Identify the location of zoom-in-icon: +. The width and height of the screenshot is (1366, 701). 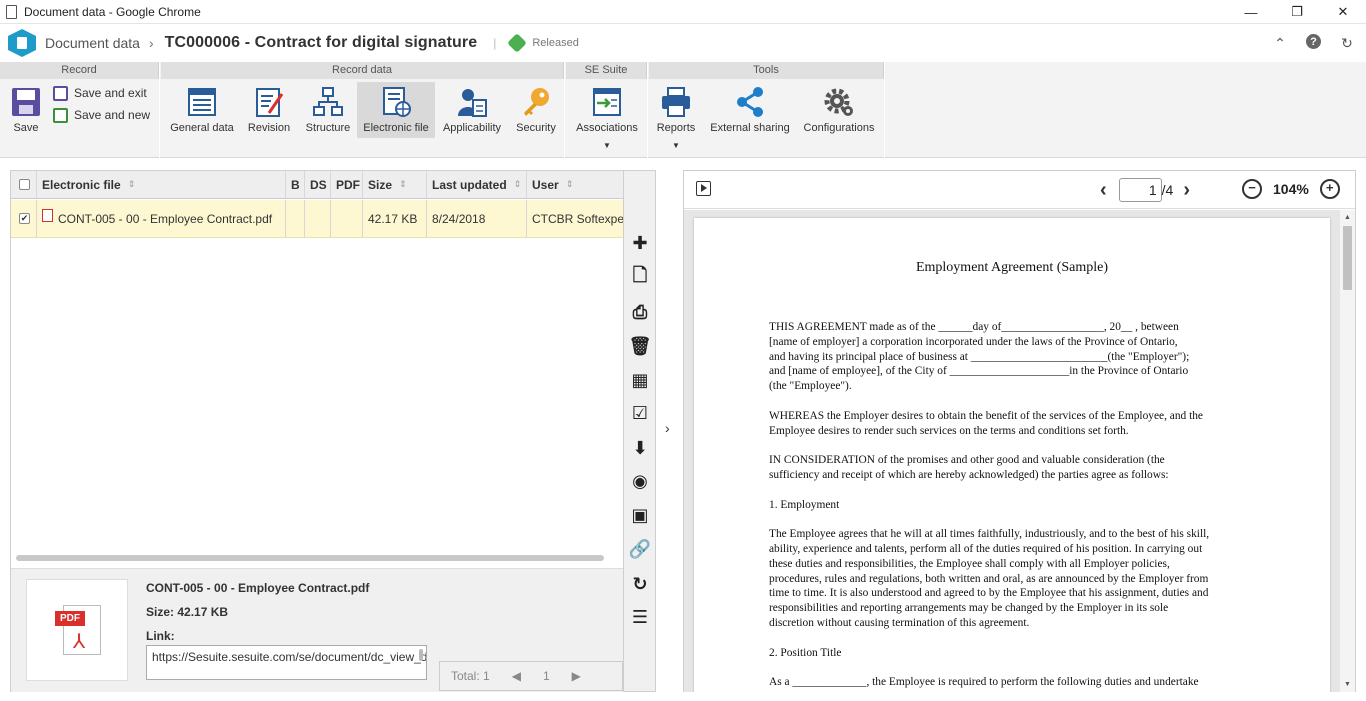
(1329, 189).